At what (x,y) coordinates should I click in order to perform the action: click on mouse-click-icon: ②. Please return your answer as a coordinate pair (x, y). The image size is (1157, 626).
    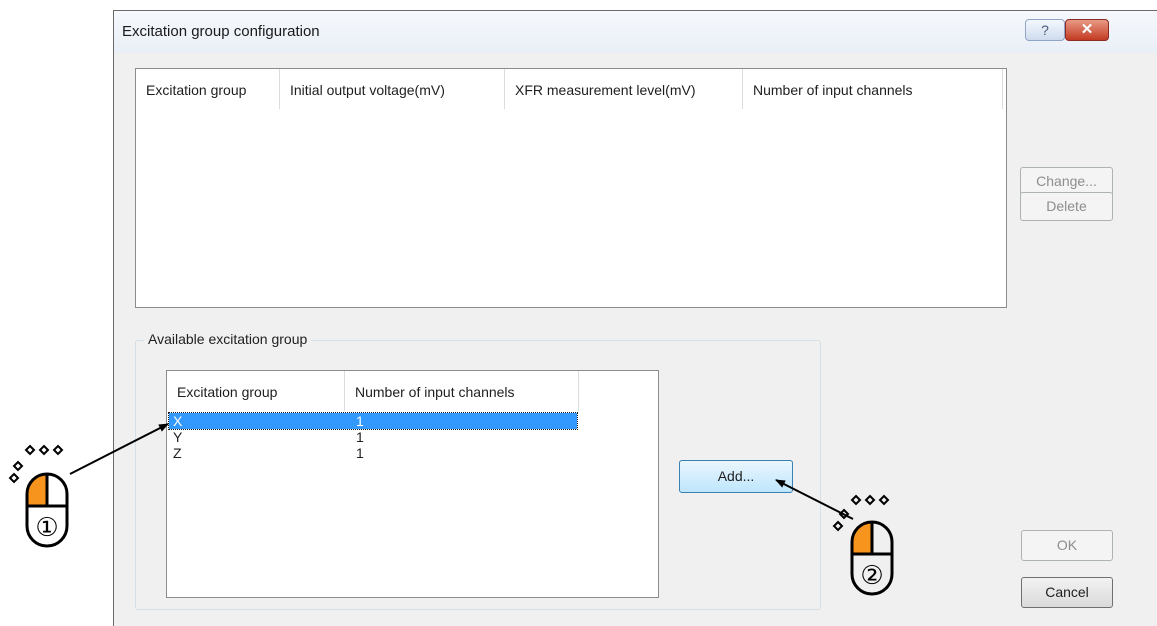
    Looking at the image, I should click on (863, 545).